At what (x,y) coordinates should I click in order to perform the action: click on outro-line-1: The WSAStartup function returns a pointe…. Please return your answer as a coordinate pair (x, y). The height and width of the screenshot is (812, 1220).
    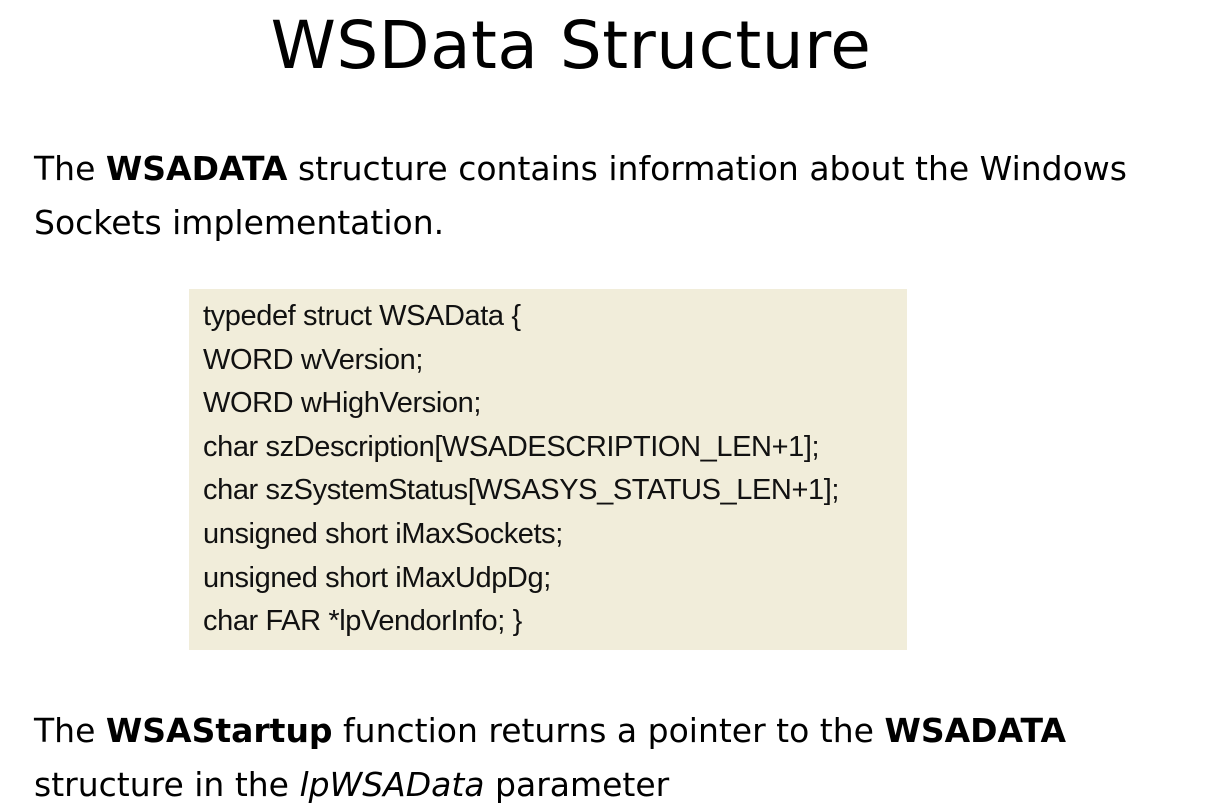
    Looking at the image, I should click on (624, 731).